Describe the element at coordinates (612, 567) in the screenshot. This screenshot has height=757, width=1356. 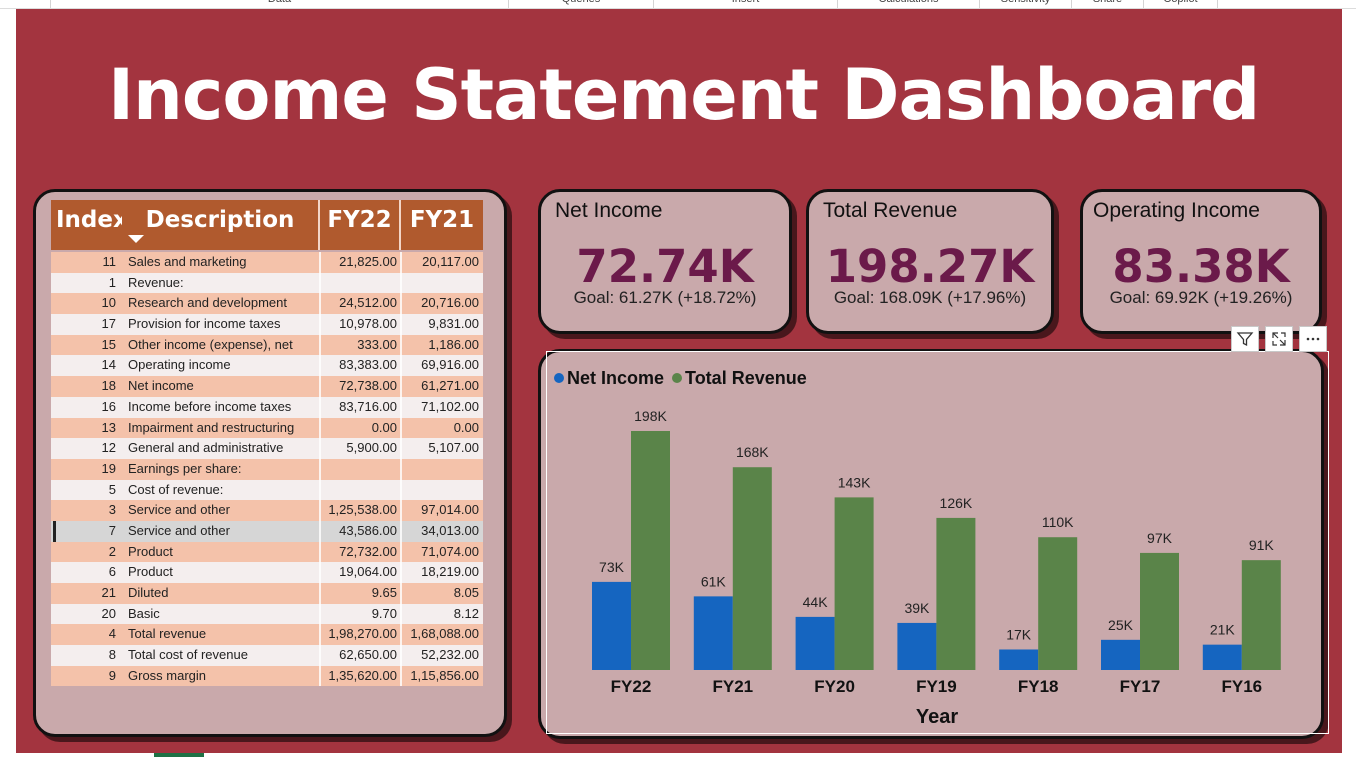
I see `data-label: 73K` at that location.